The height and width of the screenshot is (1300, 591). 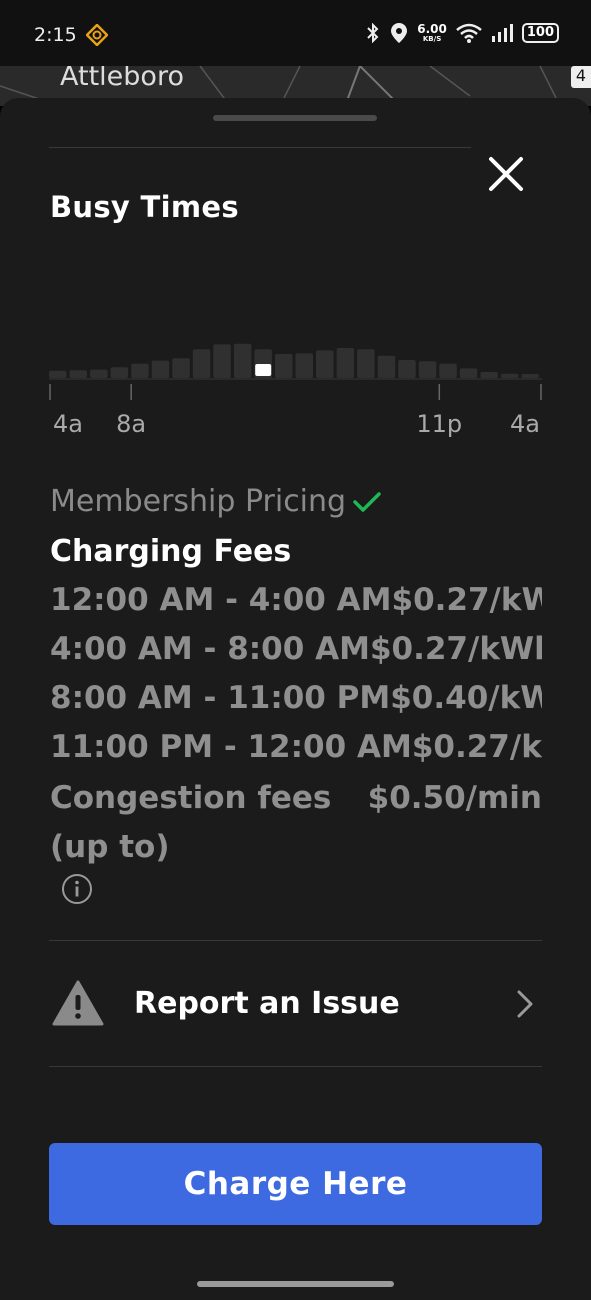 What do you see at coordinates (198, 501) in the screenshot?
I see `membership-pricing-label: Membership Pricing` at bounding box center [198, 501].